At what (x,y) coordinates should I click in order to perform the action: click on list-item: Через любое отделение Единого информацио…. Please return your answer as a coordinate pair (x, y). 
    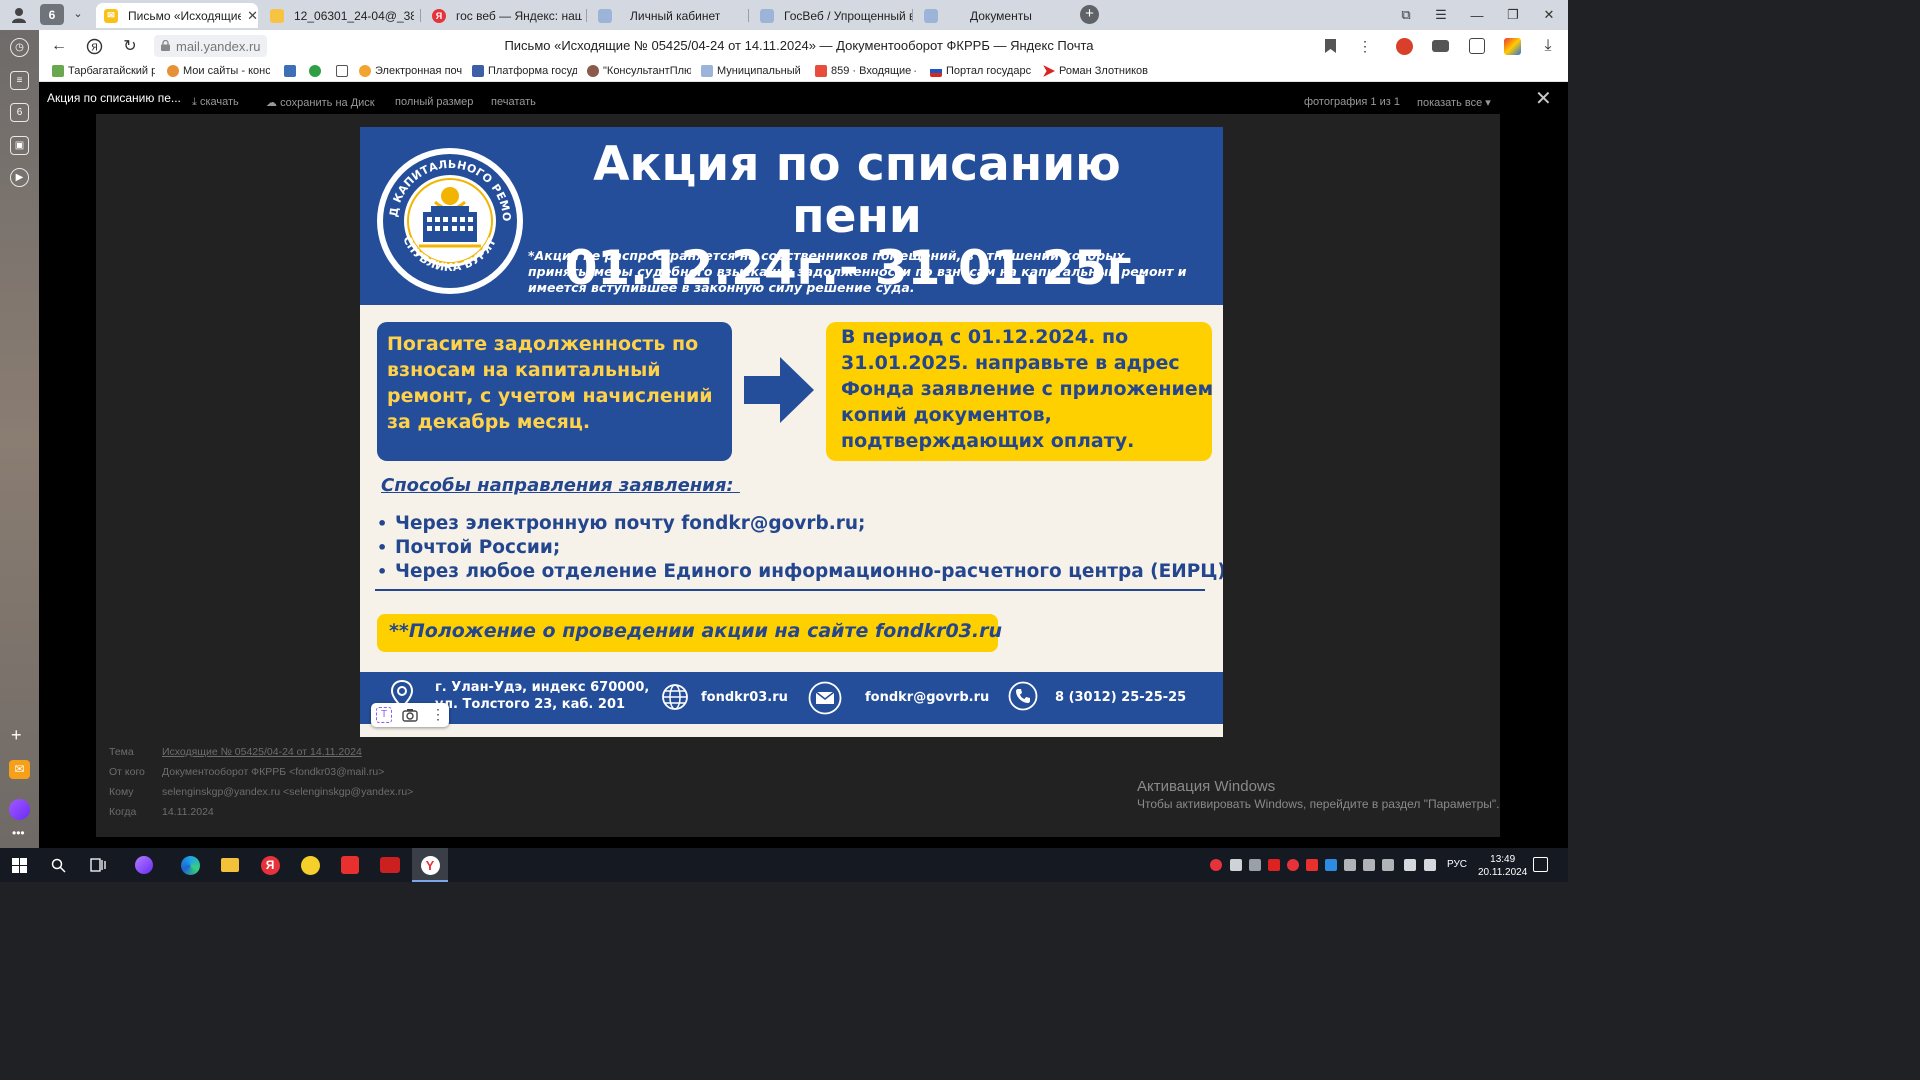
    Looking at the image, I should click on (800, 572).